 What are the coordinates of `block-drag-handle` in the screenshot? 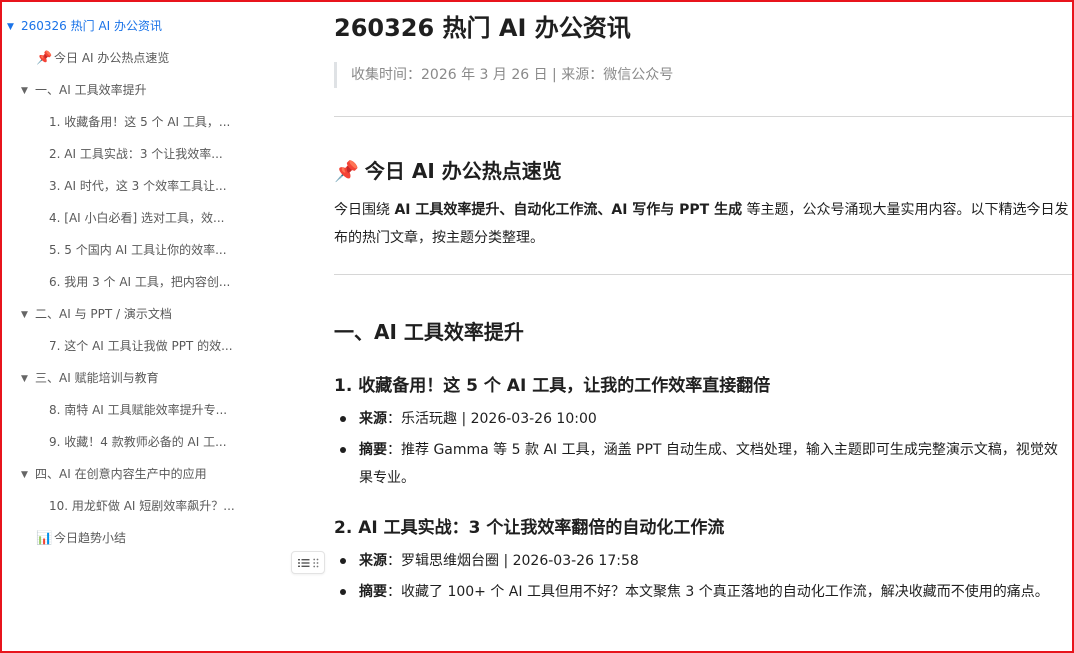 It's located at (308, 562).